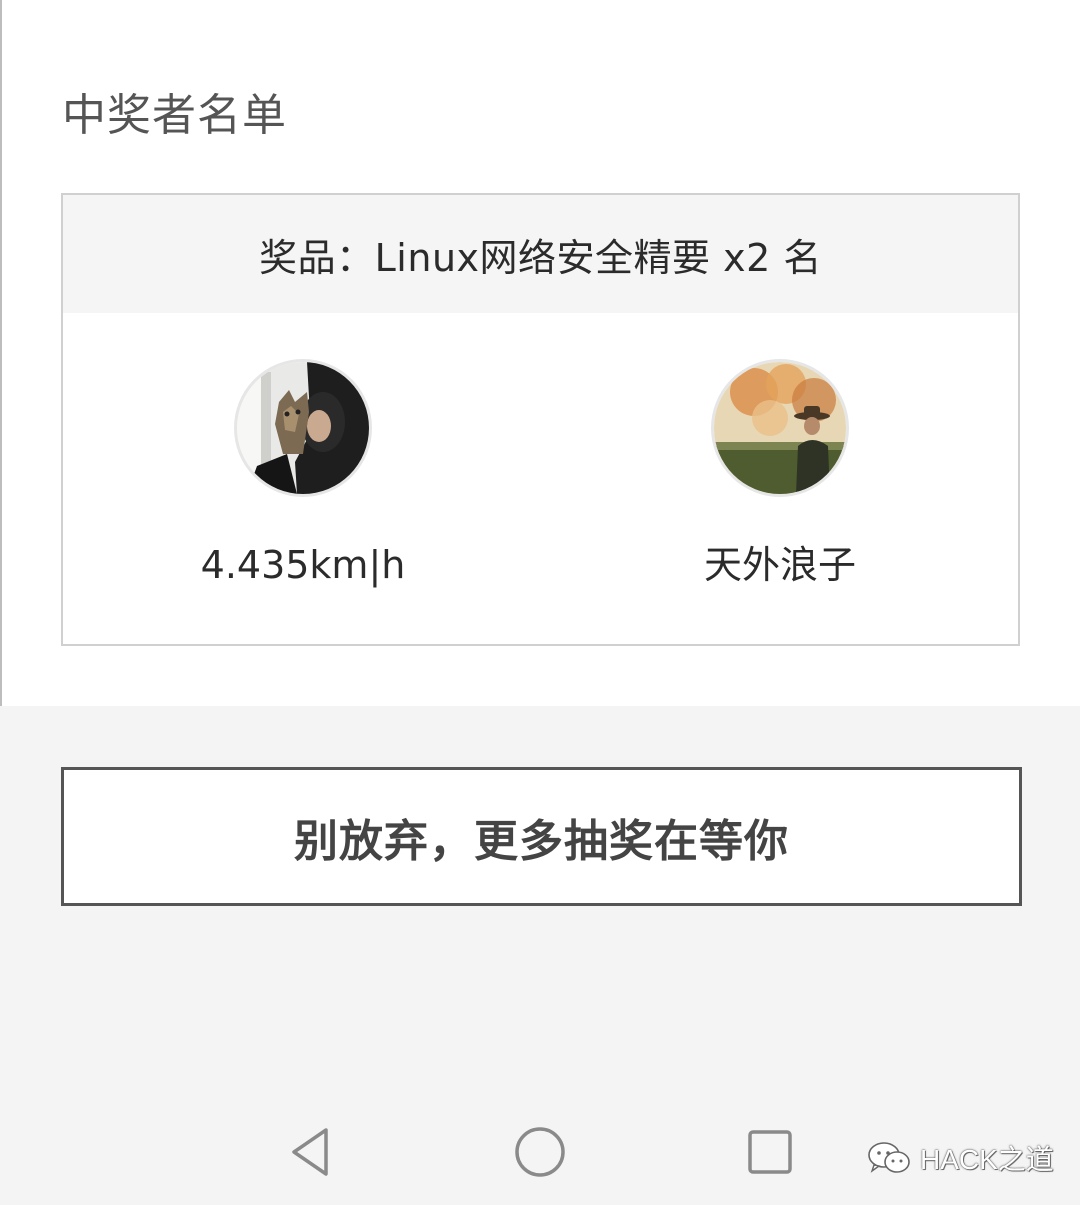  I want to click on winner-name: 天外浪子, so click(779, 565).